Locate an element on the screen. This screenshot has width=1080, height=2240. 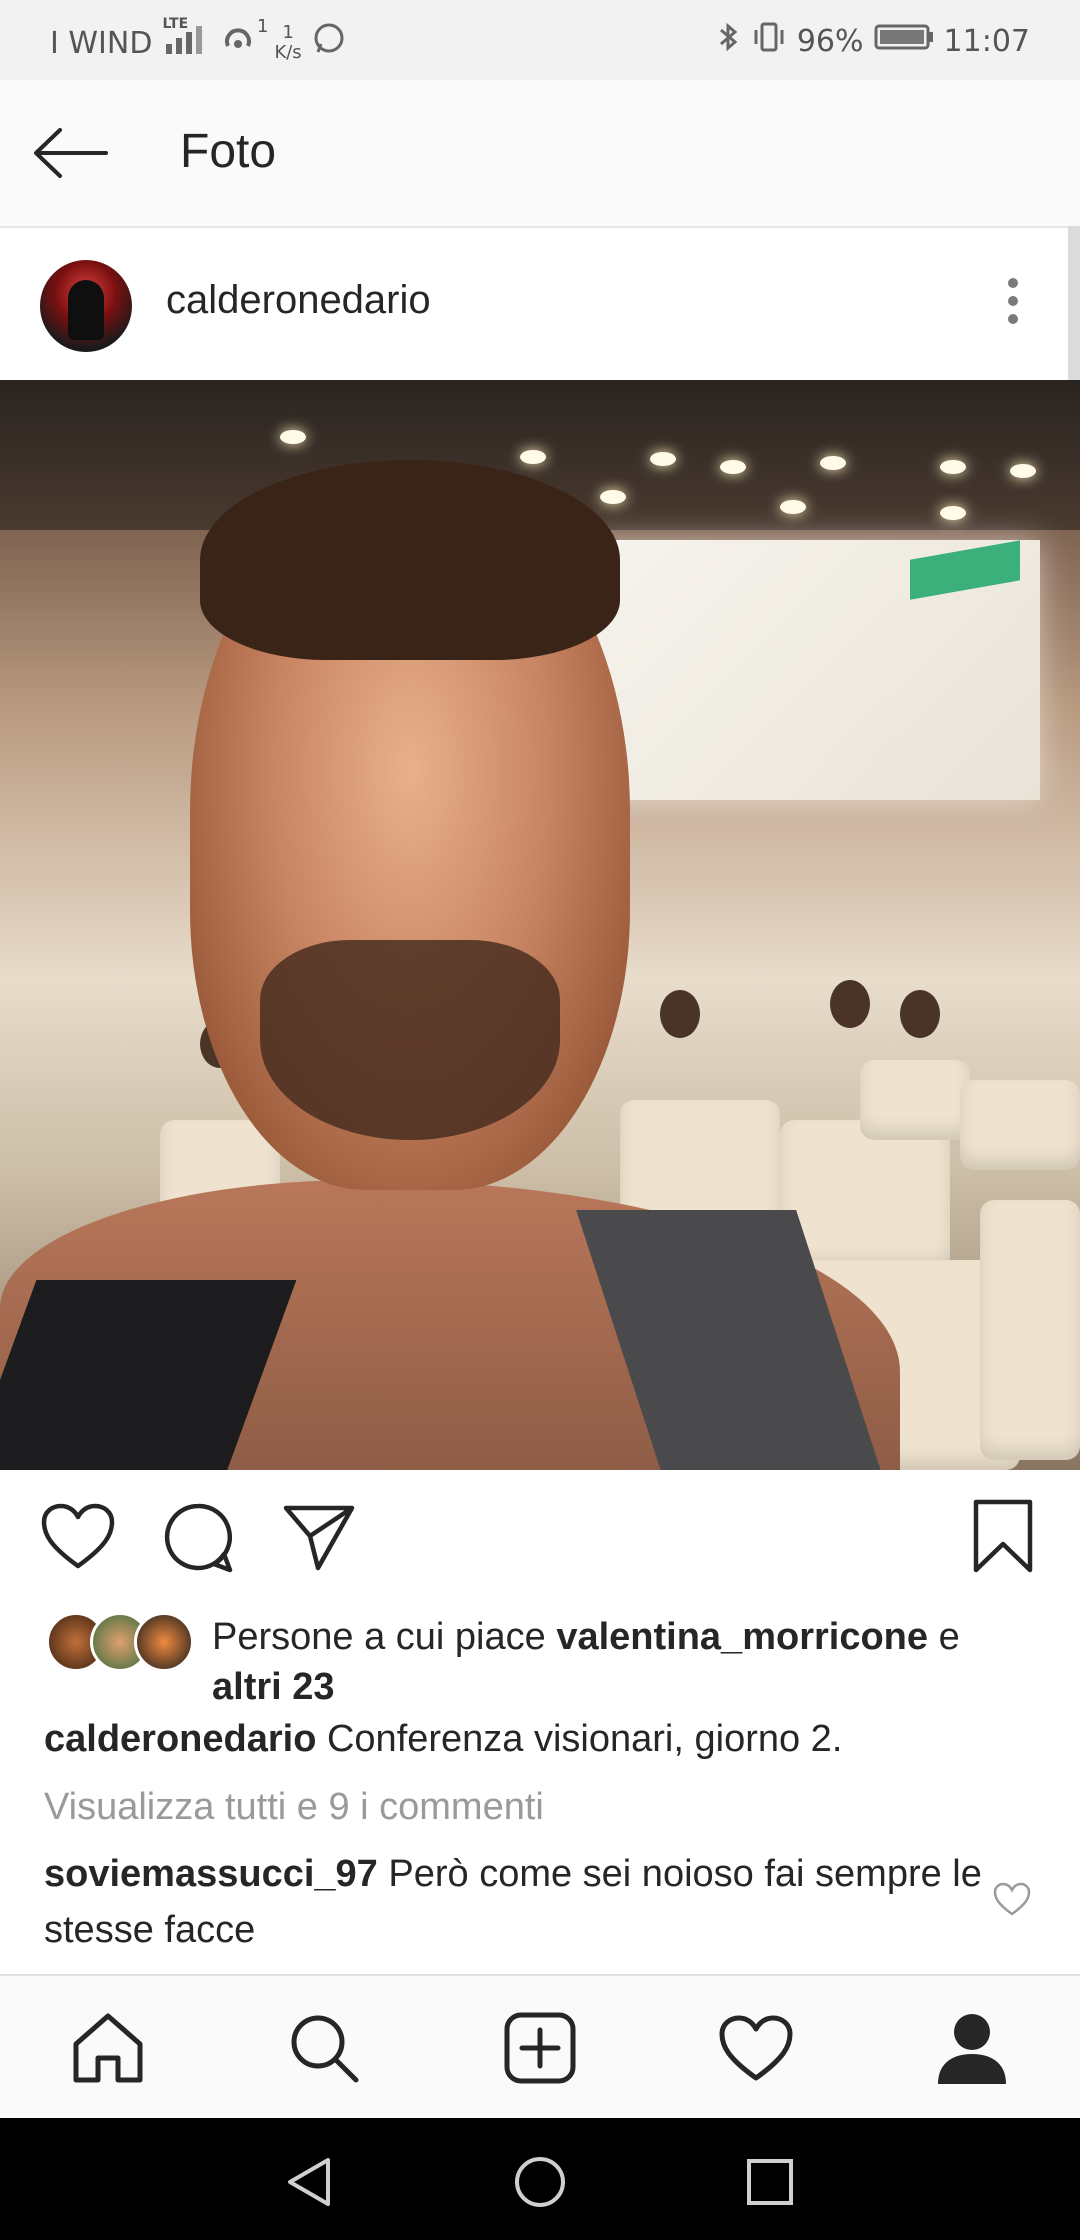
arrow-left-icon is located at coordinates (71, 153).